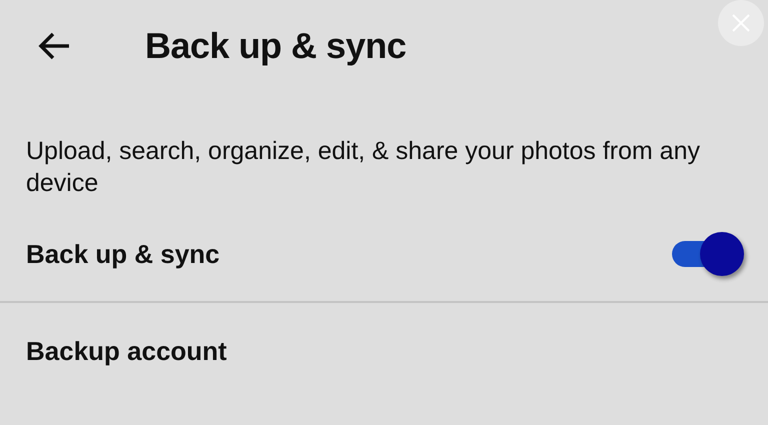  What do you see at coordinates (54, 46) in the screenshot?
I see `back-arrow-icon` at bounding box center [54, 46].